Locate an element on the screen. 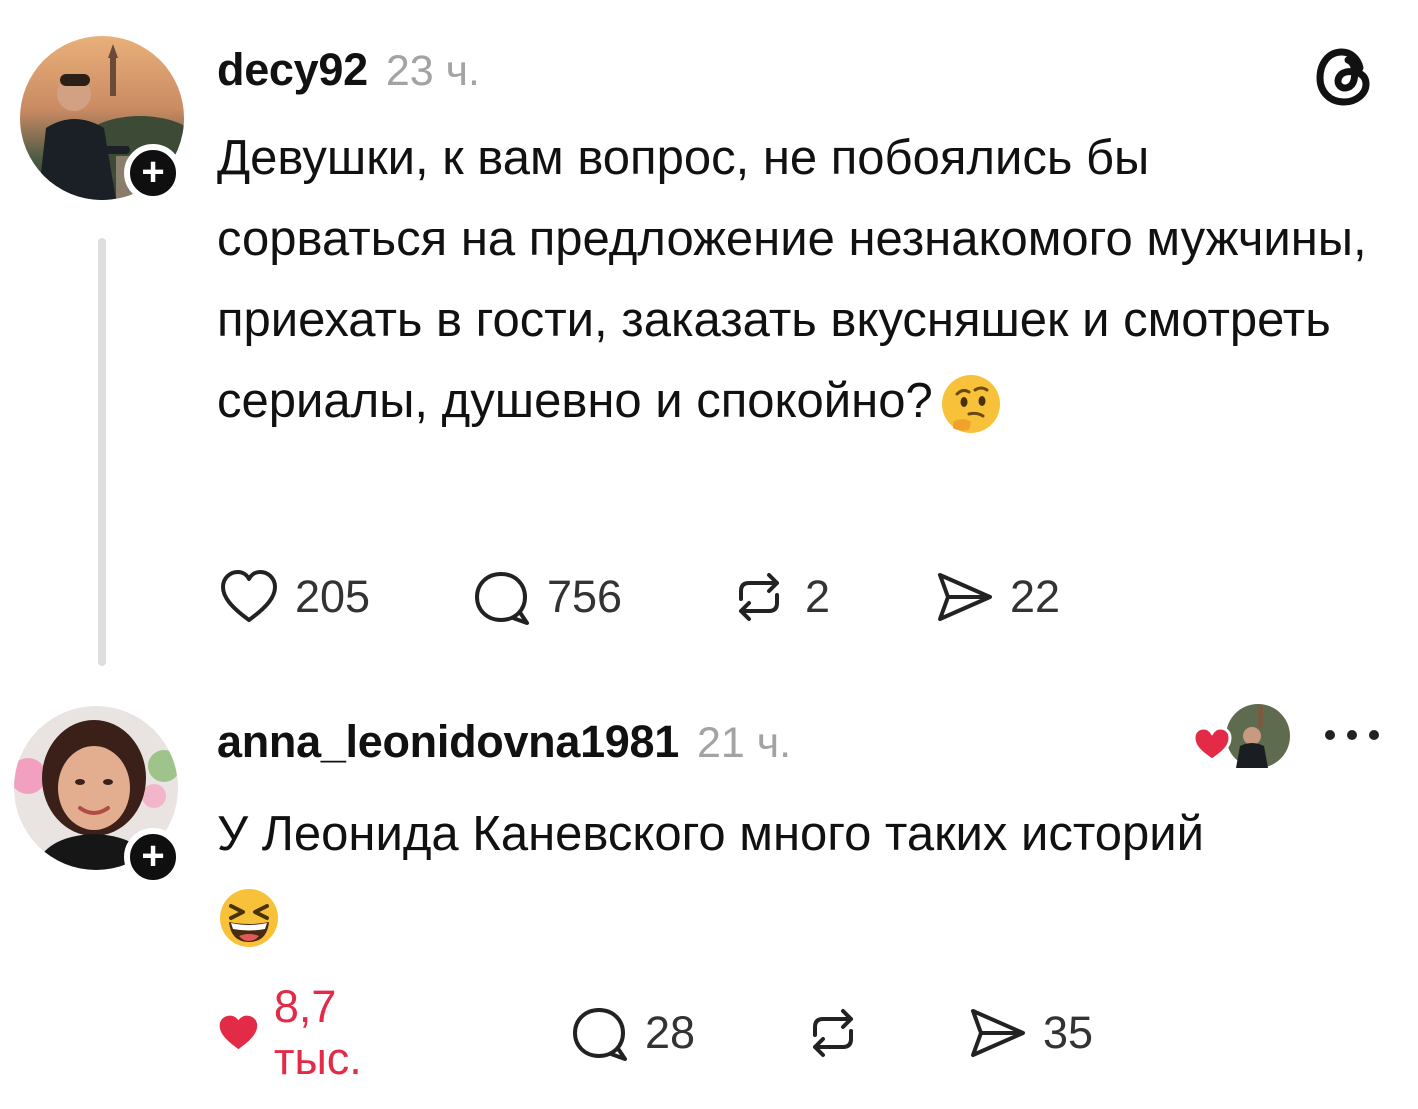 The height and width of the screenshot is (1109, 1418). post-text-content: У Леонида Каневского много таких историй is located at coordinates (711, 834).